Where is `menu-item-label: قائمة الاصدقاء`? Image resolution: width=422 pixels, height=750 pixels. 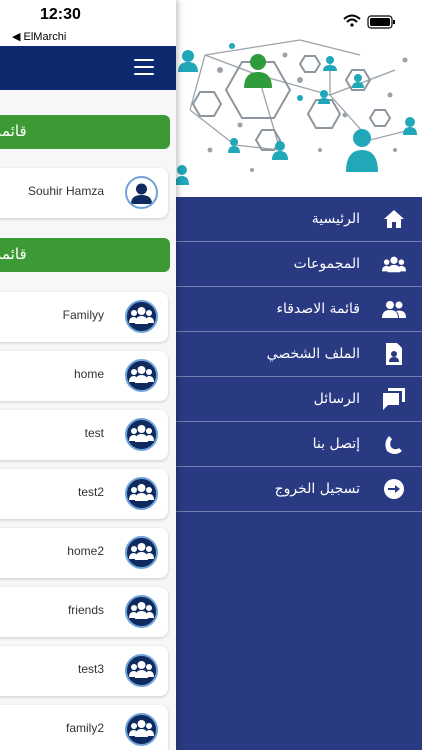
menu-item-label: قائمة الاصدقاء is located at coordinates (318, 309).